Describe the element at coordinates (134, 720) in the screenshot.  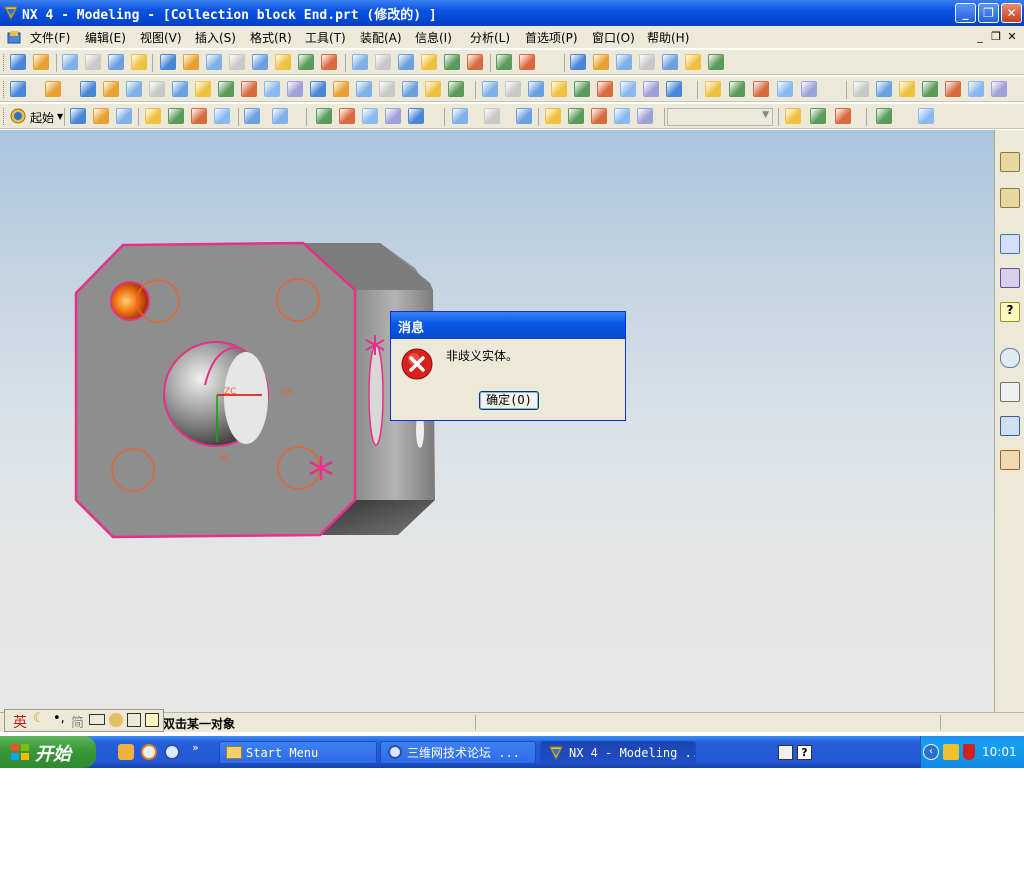
I see `ime-pad-icon` at that location.